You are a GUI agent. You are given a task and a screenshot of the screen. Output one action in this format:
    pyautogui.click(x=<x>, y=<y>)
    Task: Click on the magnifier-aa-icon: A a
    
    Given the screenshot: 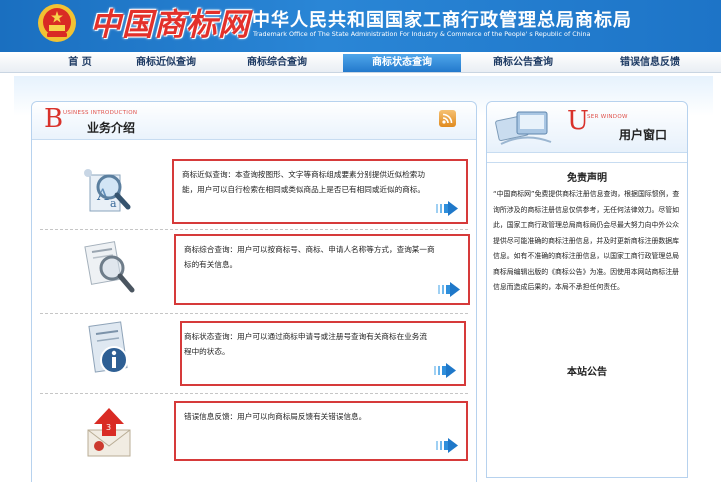 What is the action you would take?
    pyautogui.click(x=107, y=190)
    